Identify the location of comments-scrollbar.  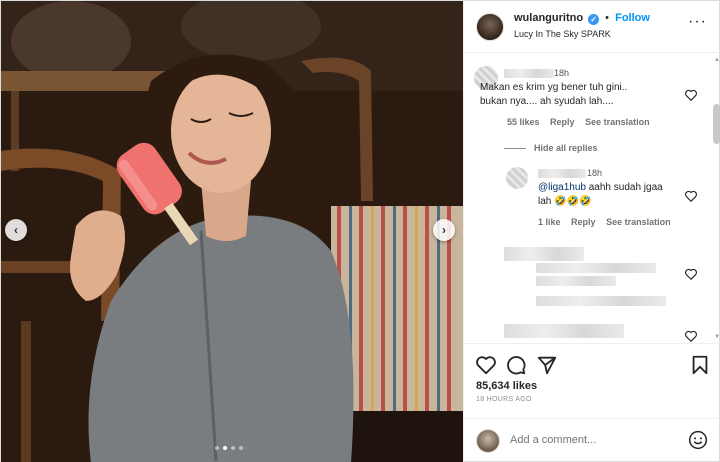
(716, 124).